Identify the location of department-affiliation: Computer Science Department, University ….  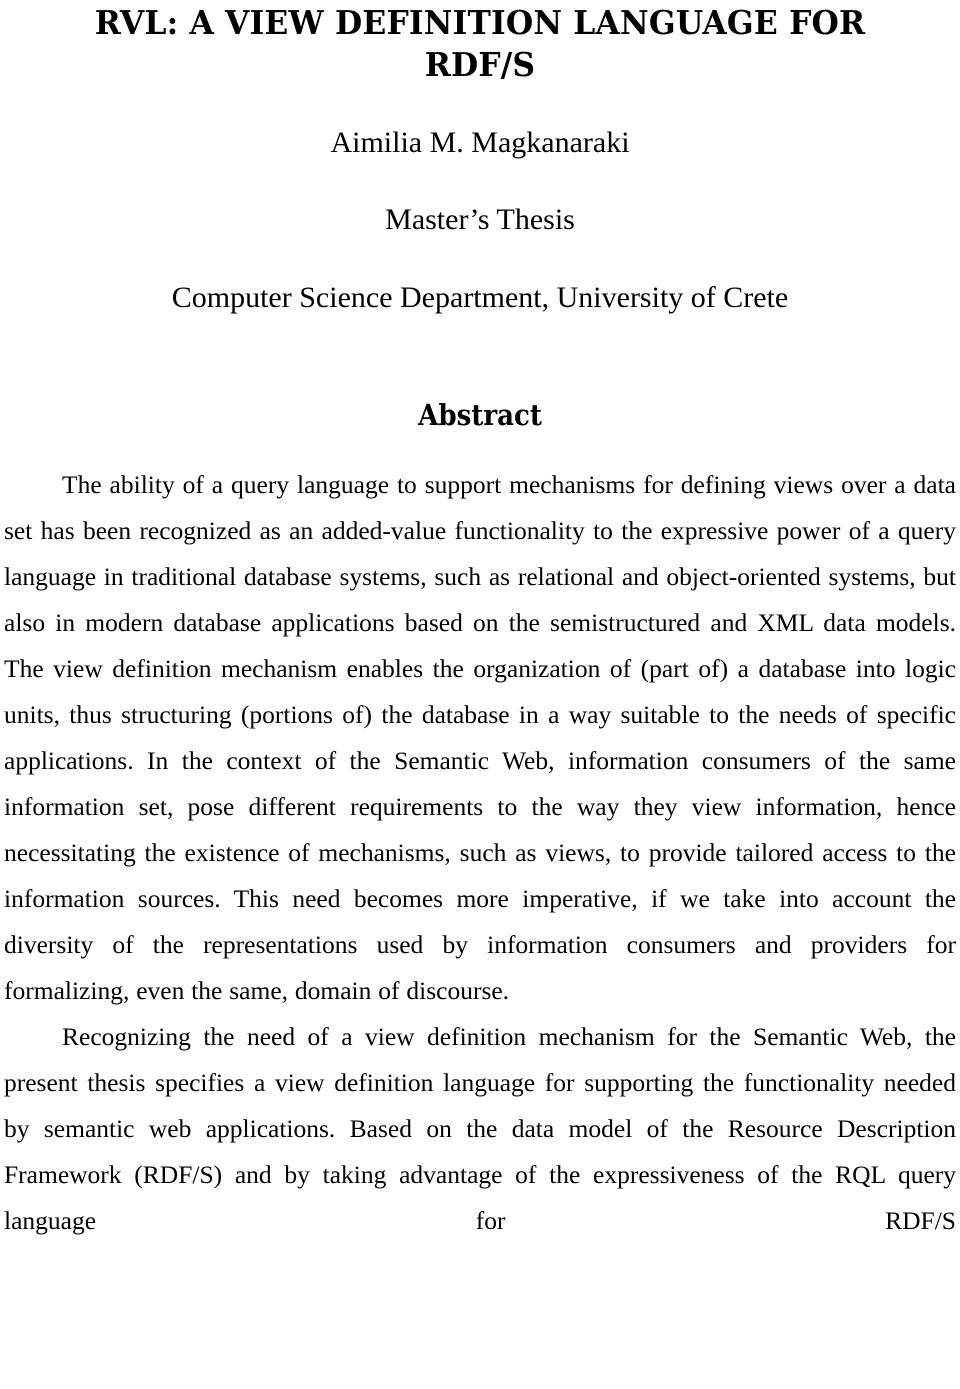
(480, 297).